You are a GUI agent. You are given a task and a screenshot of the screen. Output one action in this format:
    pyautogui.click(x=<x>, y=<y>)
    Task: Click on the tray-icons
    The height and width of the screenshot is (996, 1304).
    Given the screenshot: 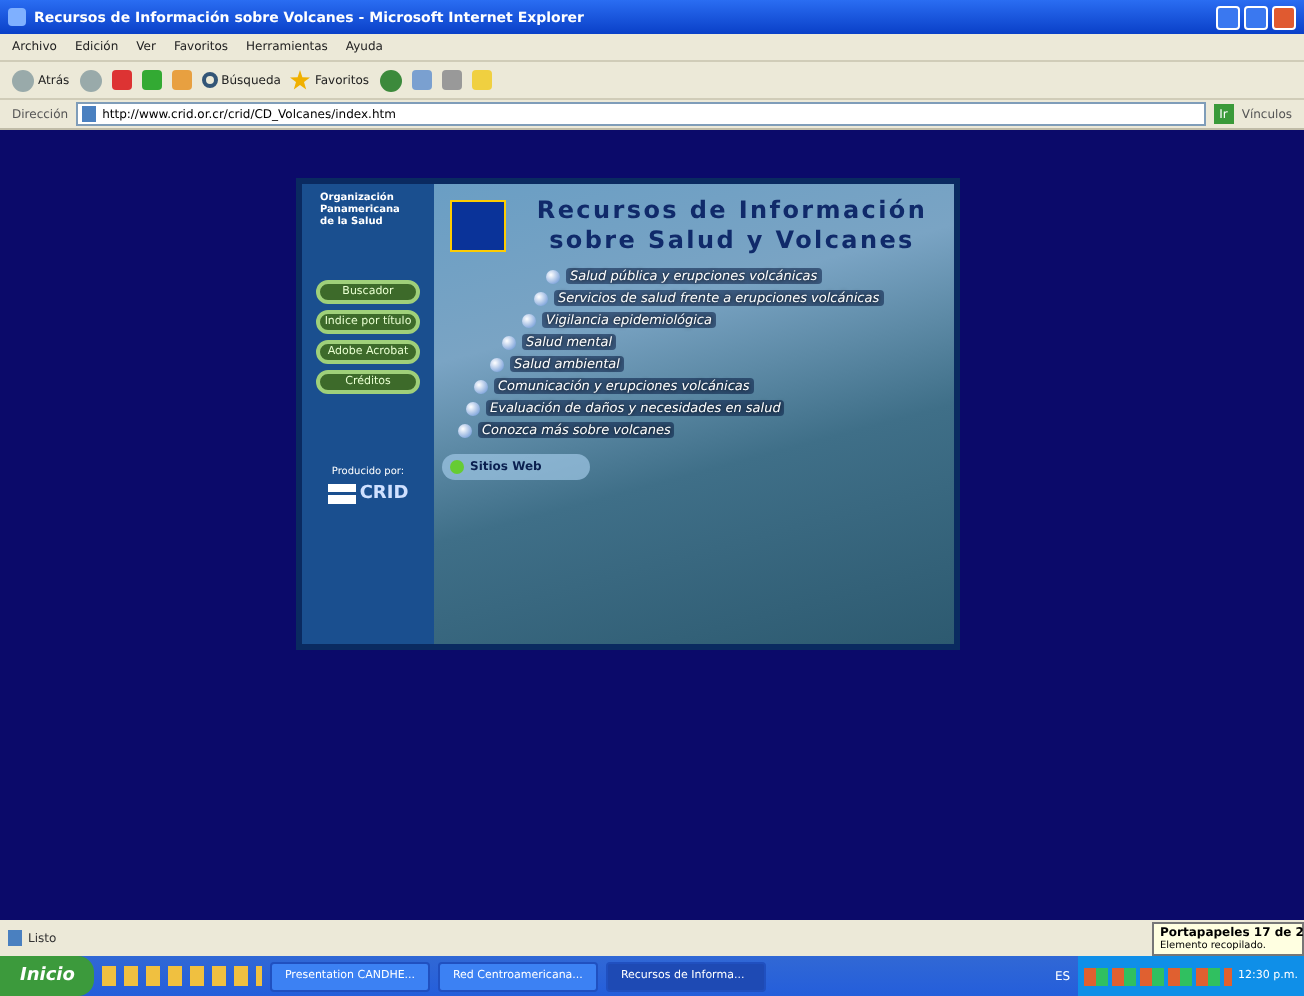 What is the action you would take?
    pyautogui.click(x=1158, y=976)
    